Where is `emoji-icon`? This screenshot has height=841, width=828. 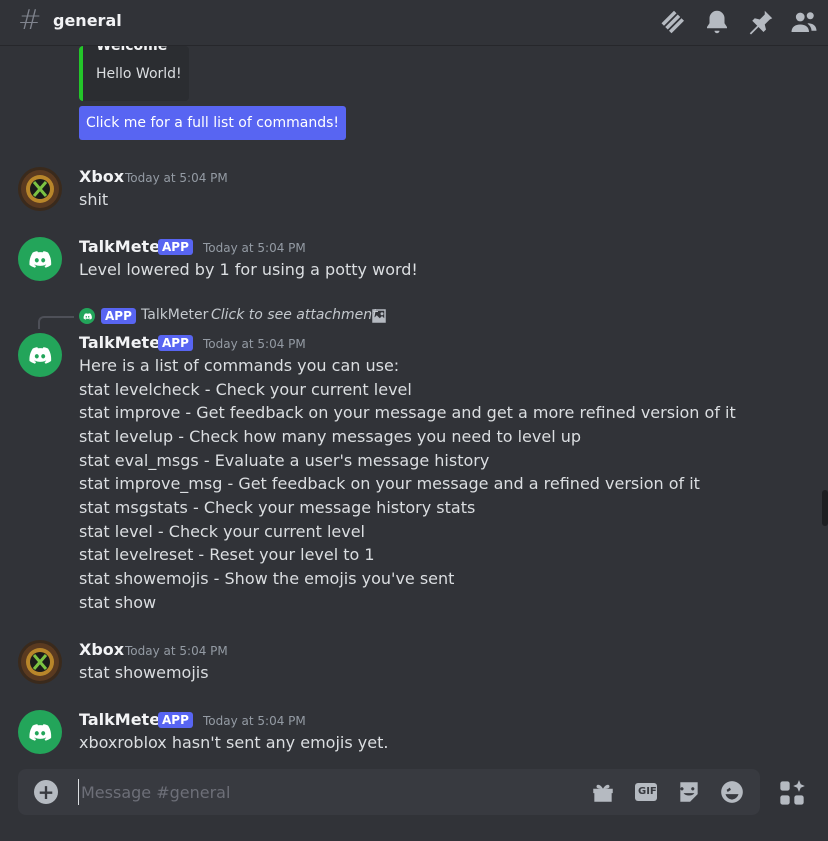
emoji-icon is located at coordinates (732, 792).